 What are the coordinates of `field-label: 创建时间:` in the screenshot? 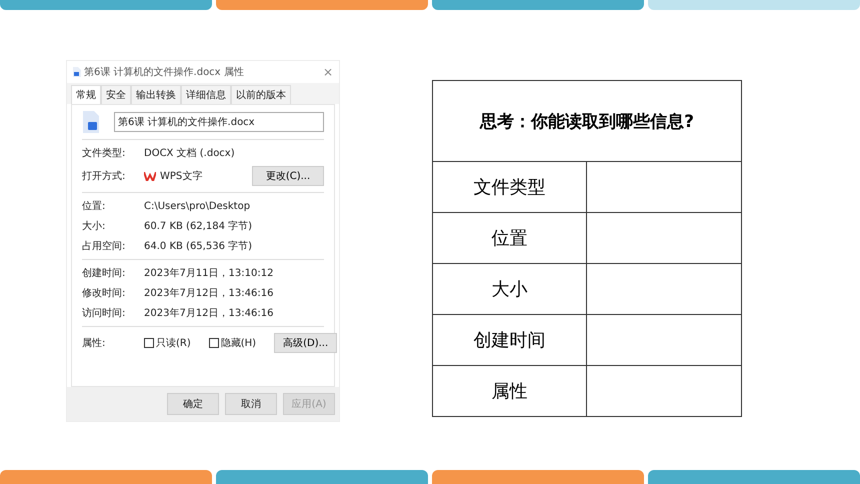 It's located at (104, 273).